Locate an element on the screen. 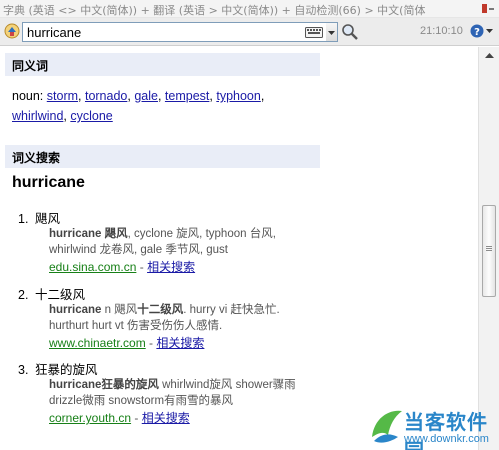 This screenshot has width=499, height=450. search-box is located at coordinates (174, 32).